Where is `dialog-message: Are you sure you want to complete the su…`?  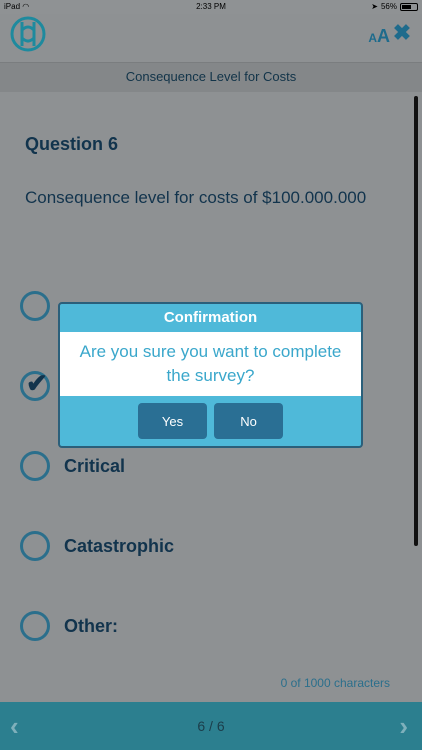 dialog-message: Are you sure you want to complete the su… is located at coordinates (210, 364).